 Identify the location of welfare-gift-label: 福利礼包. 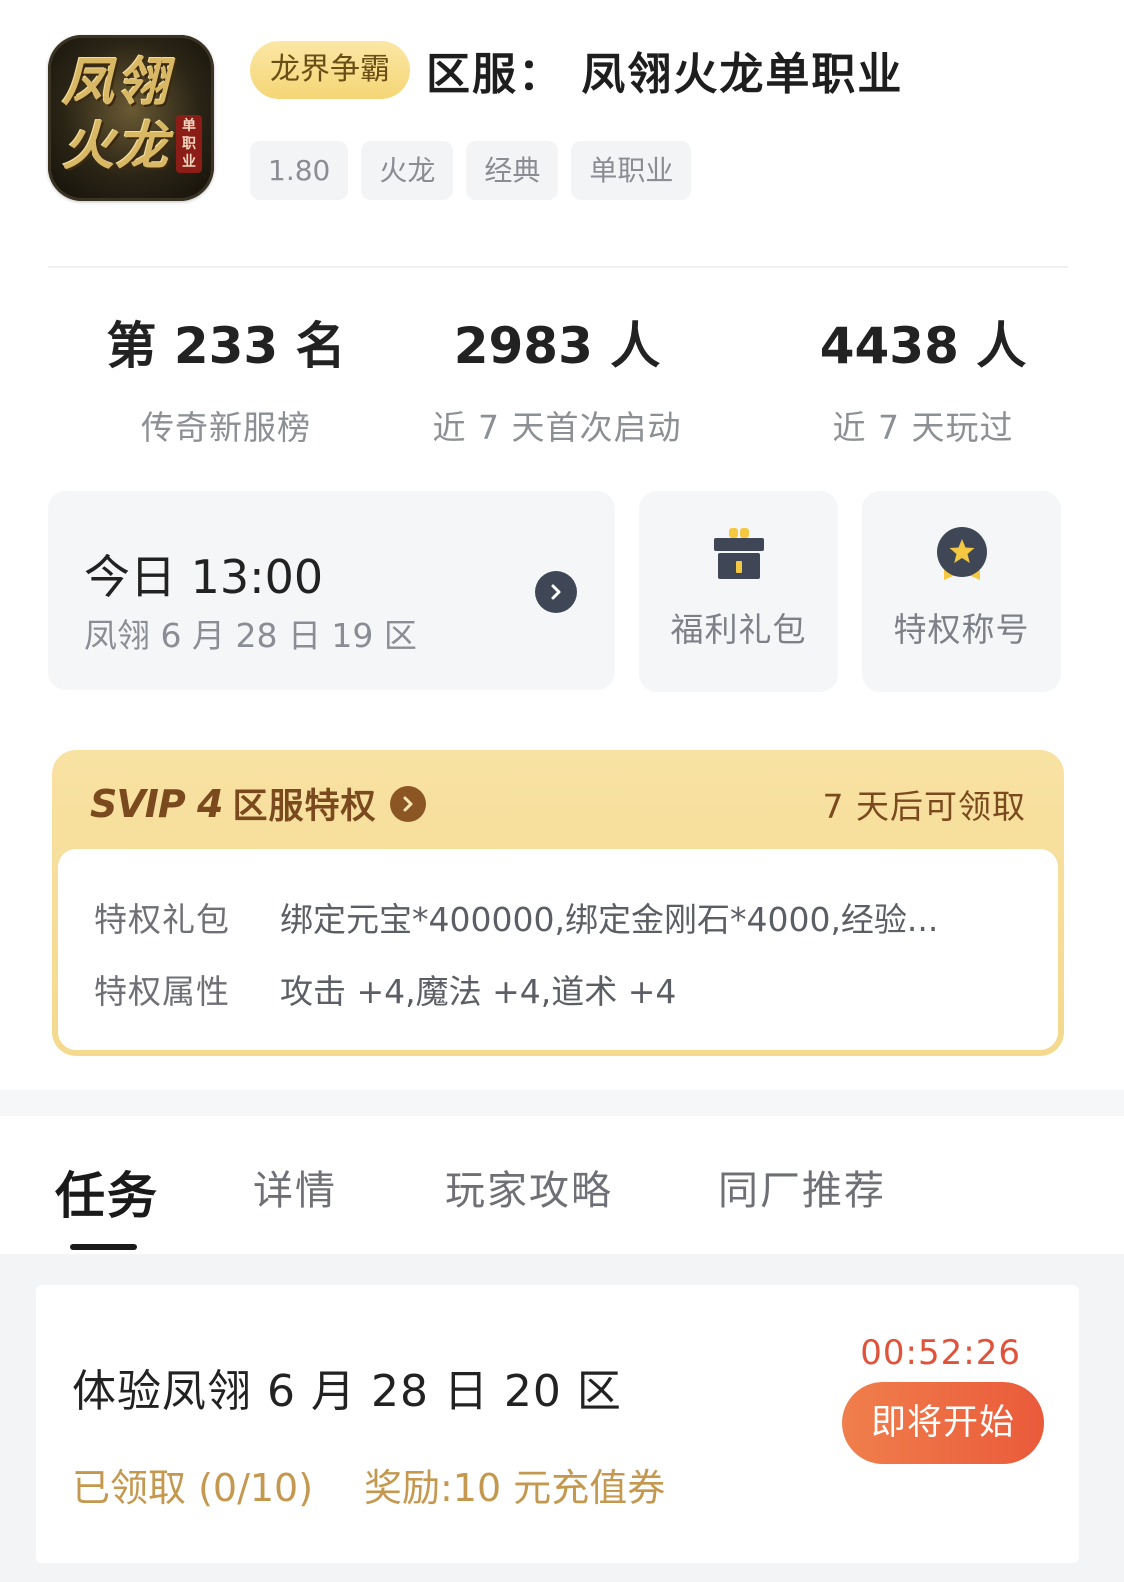
(738, 629).